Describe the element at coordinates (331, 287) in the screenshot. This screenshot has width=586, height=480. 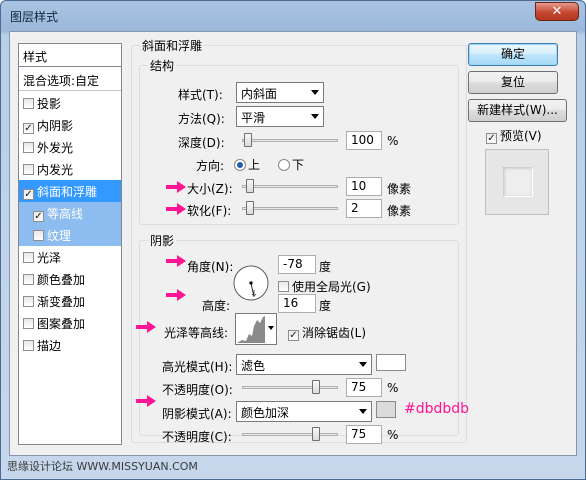
I see `global-light-label: 使用全局光(G)` at that location.